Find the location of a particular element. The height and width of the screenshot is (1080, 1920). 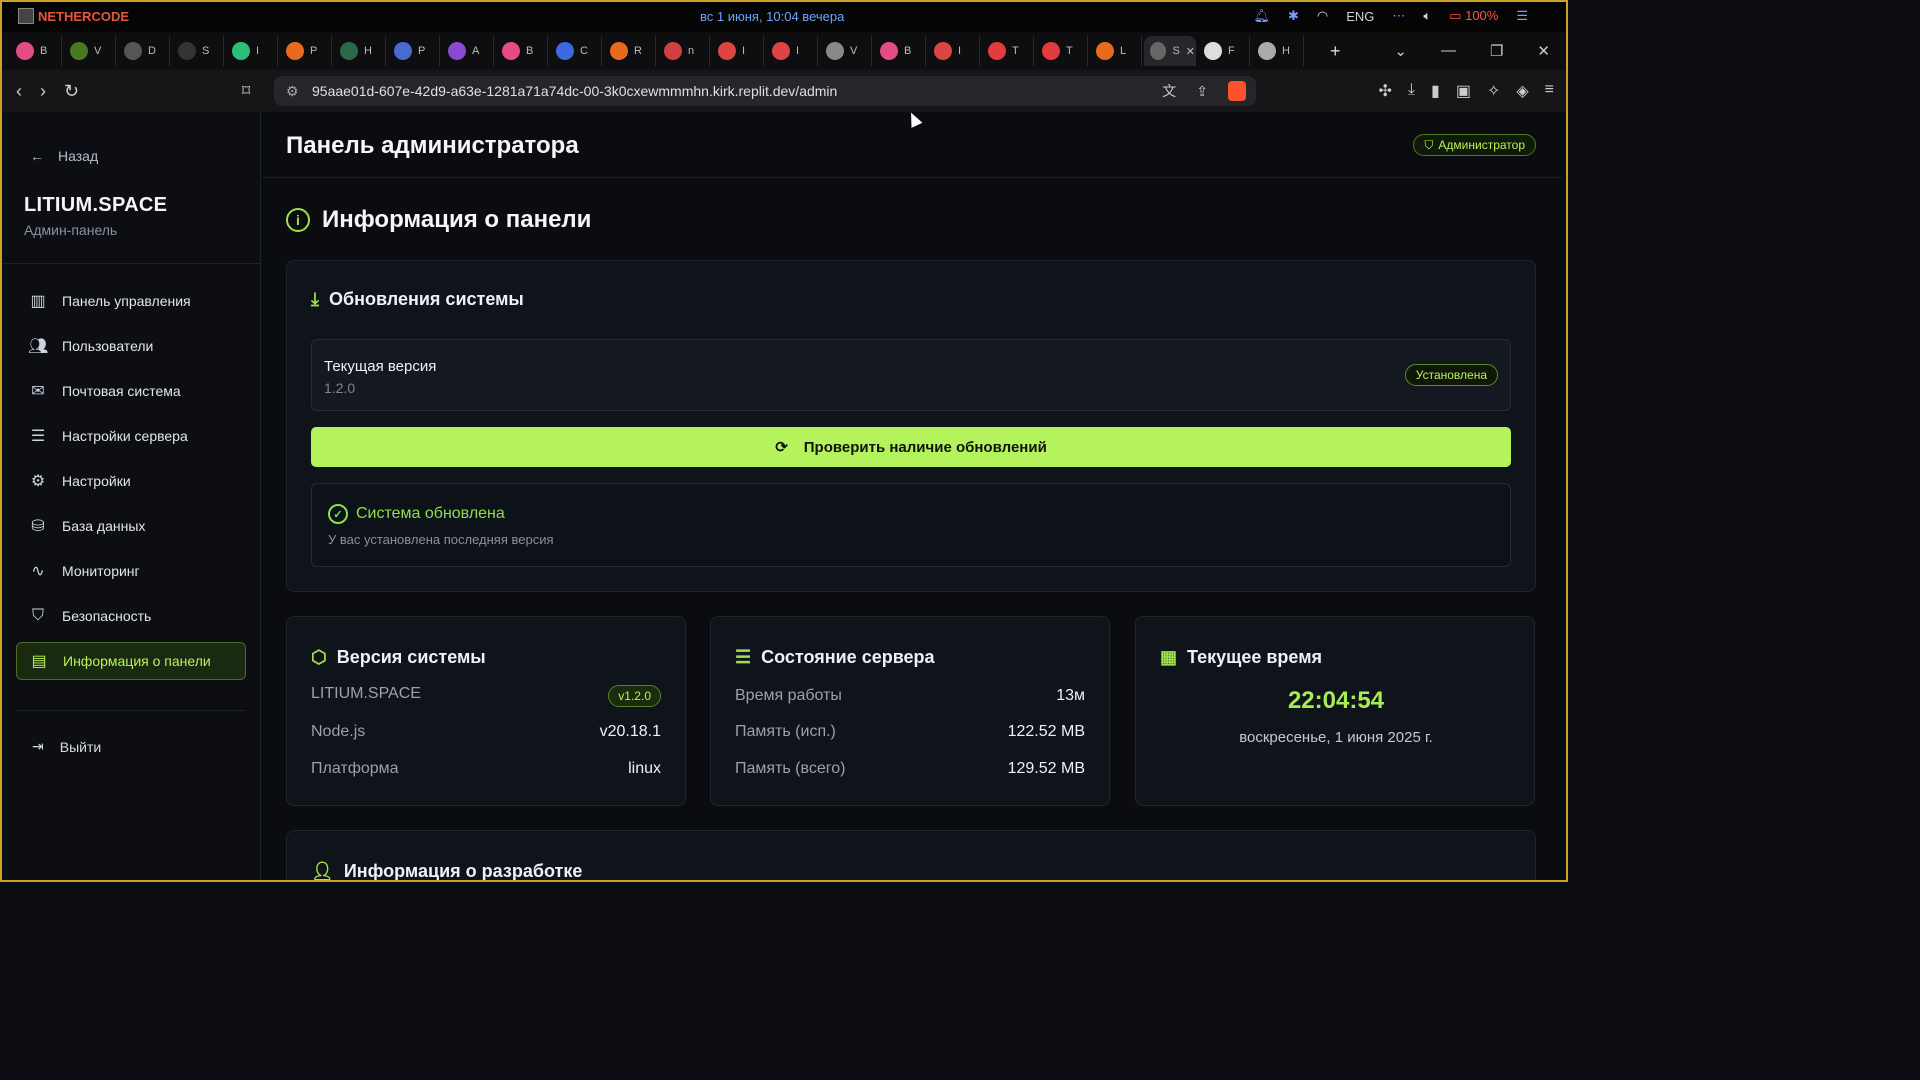

bell-icon: 🔔︎ is located at coordinates (1261, 16).